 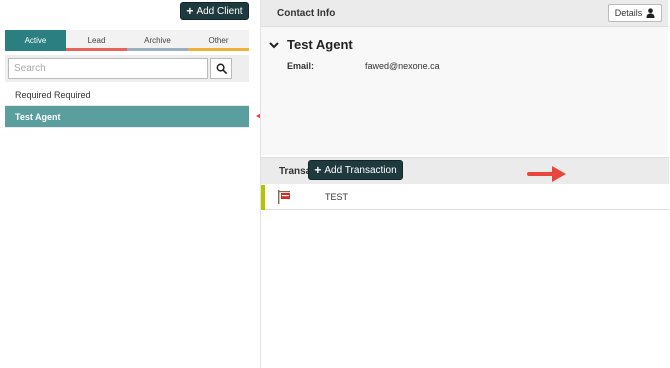 I want to click on tab-lead: Lead, so click(x=96, y=40).